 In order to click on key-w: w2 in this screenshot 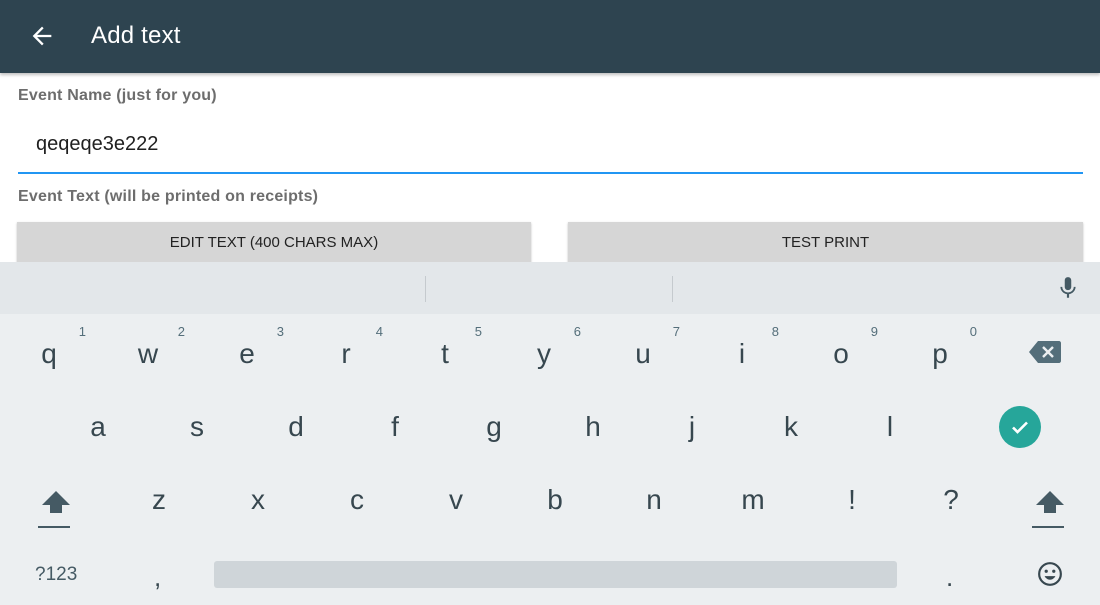, I will do `click(148, 351)`.